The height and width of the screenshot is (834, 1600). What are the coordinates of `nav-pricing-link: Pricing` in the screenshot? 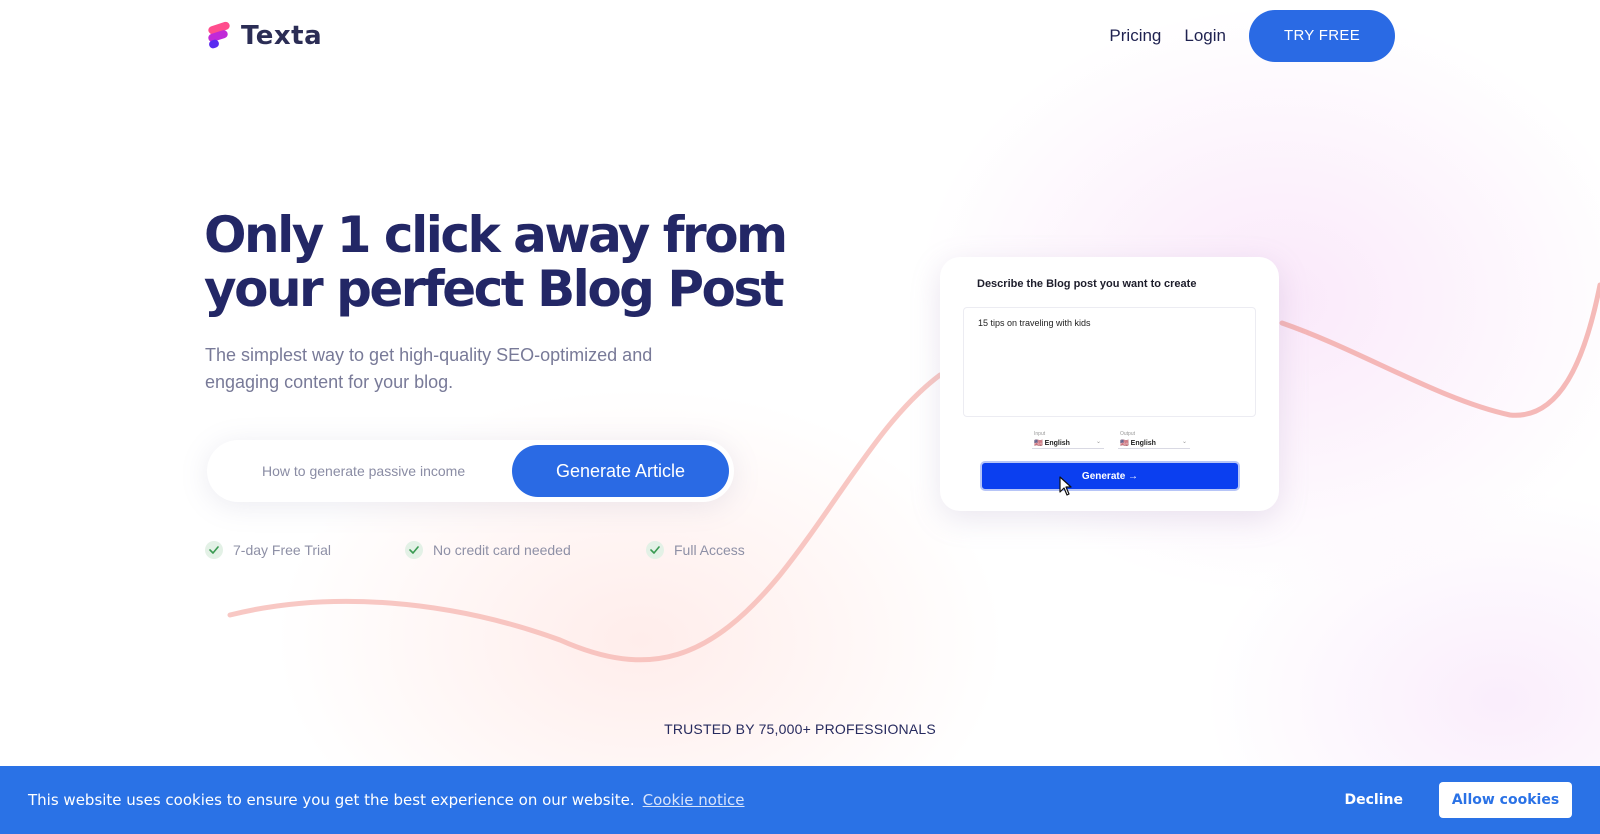 It's located at (1135, 36).